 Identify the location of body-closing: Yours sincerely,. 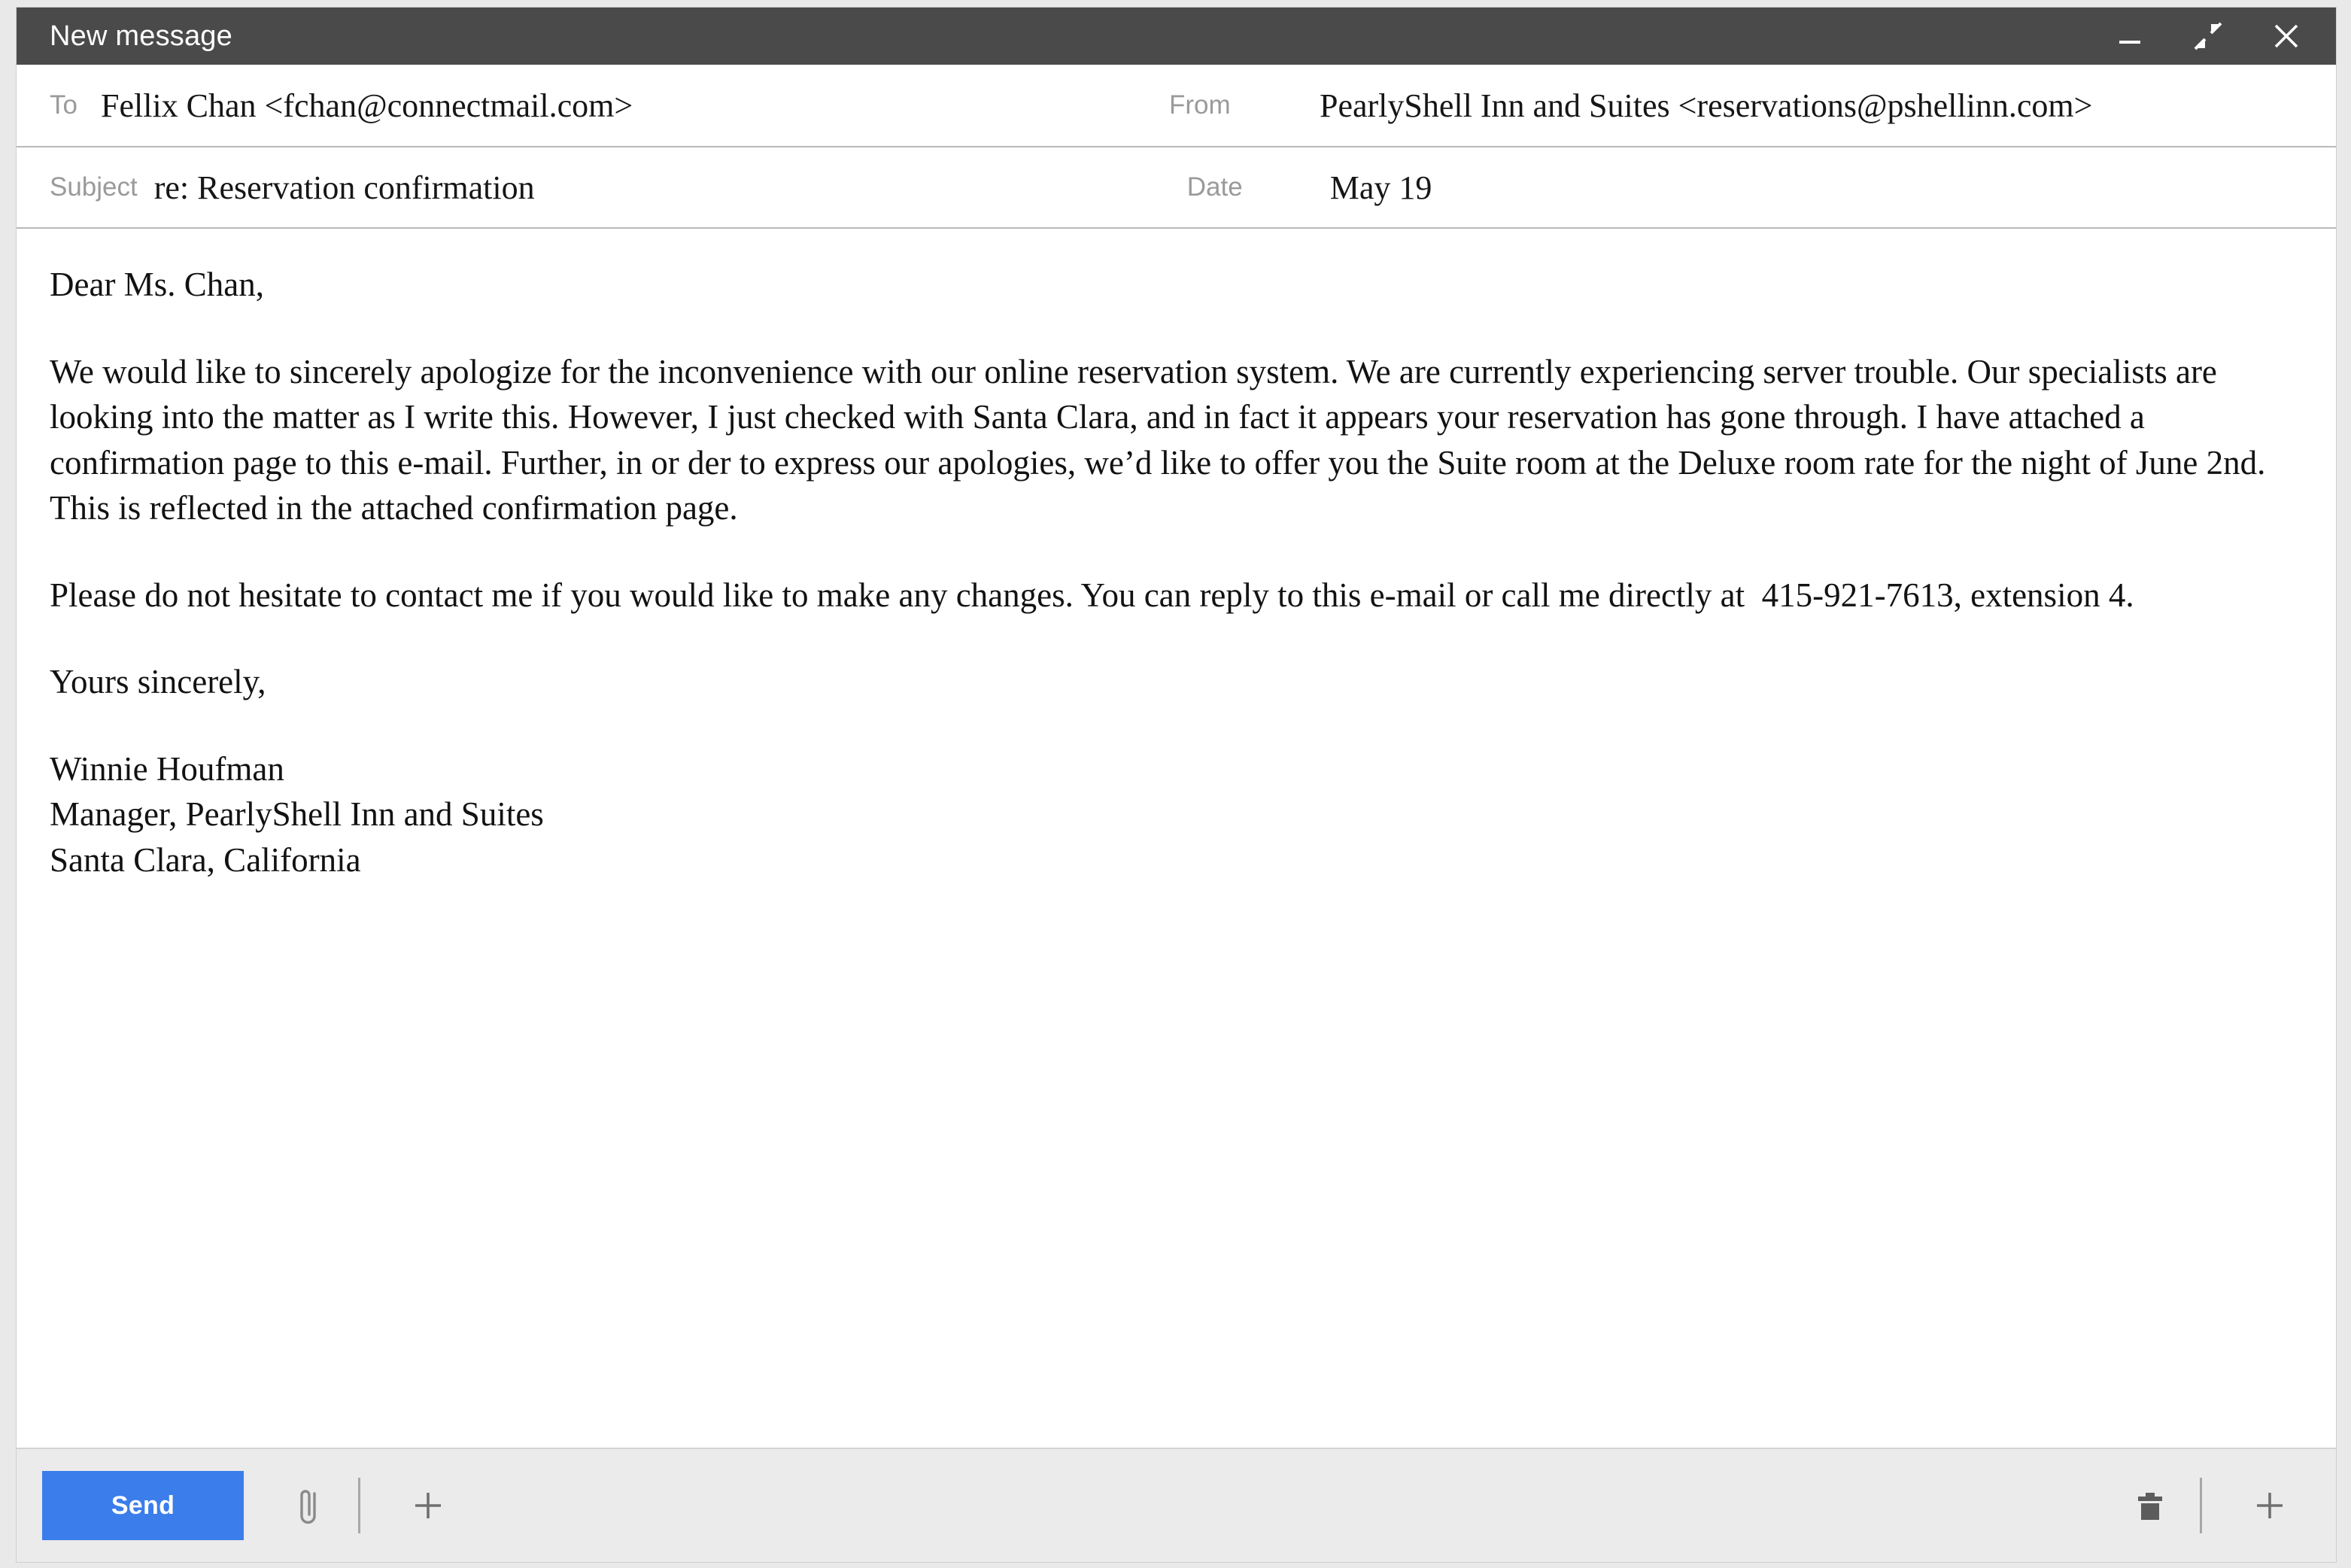
(158, 682).